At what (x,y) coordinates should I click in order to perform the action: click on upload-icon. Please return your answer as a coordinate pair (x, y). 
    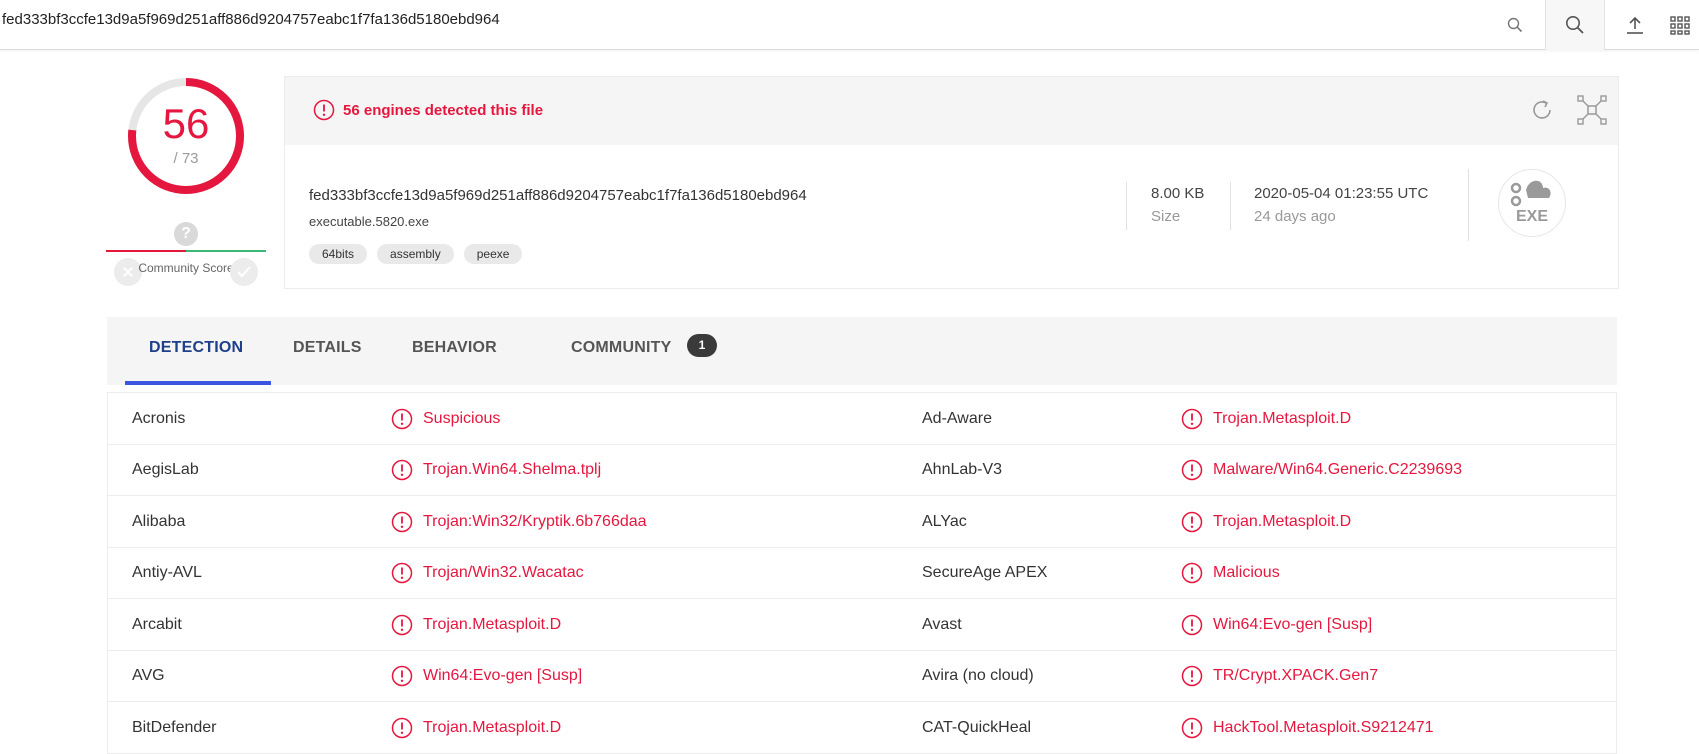
    Looking at the image, I should click on (1635, 25).